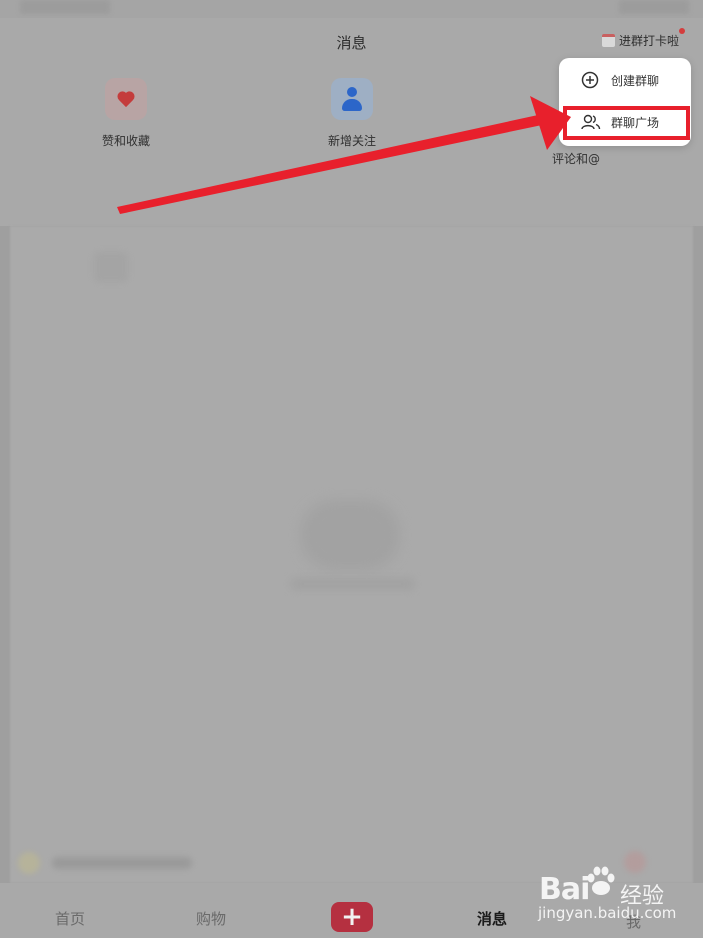 The height and width of the screenshot is (938, 703). What do you see at coordinates (682, 31) in the screenshot?
I see `notification-dot` at bounding box center [682, 31].